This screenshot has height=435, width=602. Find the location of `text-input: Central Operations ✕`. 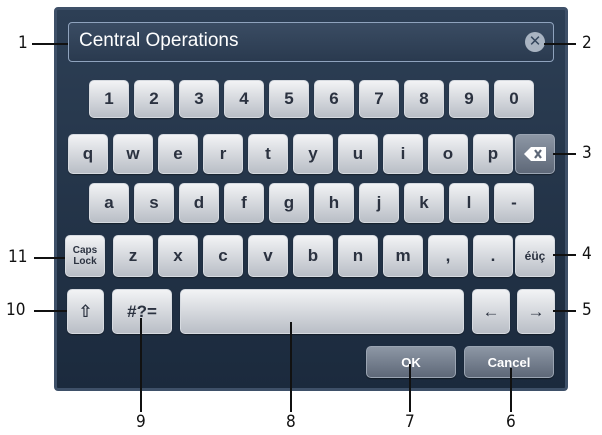

text-input: Central Operations ✕ is located at coordinates (311, 42).